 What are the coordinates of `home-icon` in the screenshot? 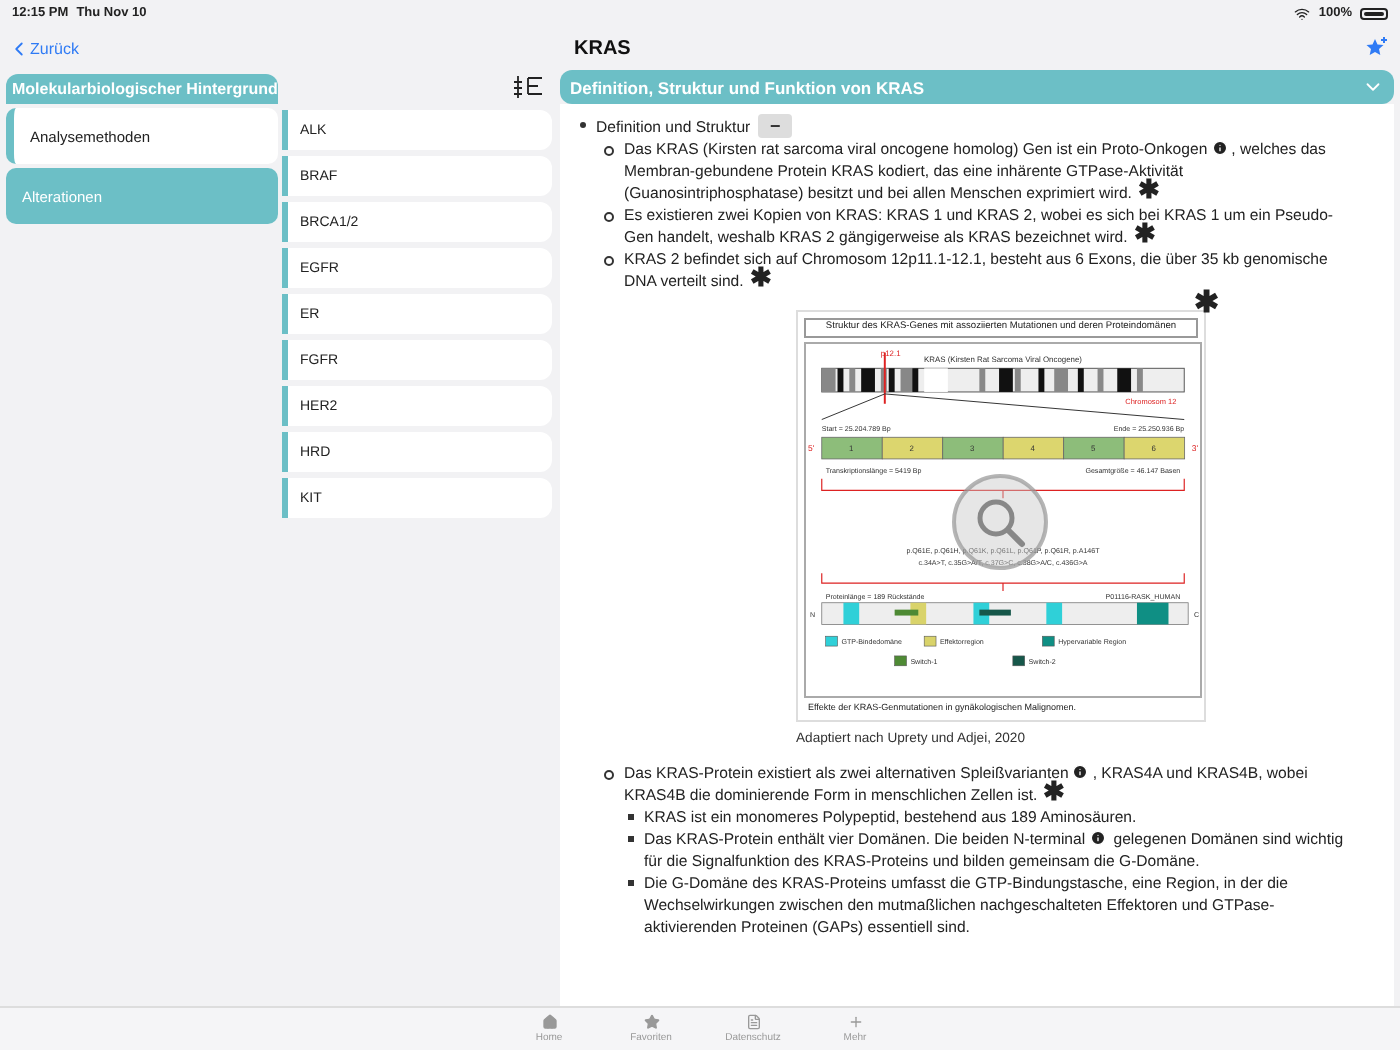 It's located at (549, 1022).